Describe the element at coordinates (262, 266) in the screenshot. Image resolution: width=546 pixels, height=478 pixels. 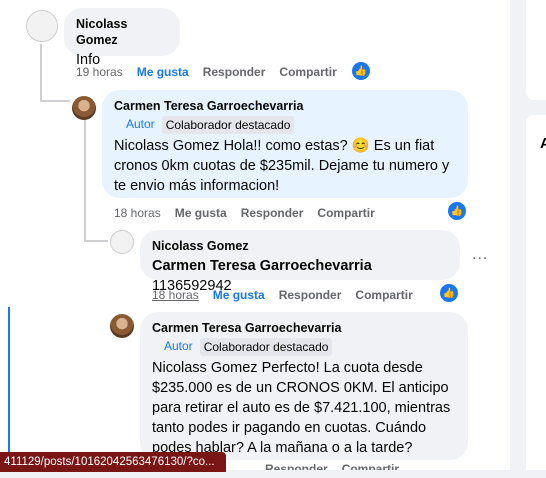
I see `mention-link: Carmen Teresa Garroechevarria` at that location.